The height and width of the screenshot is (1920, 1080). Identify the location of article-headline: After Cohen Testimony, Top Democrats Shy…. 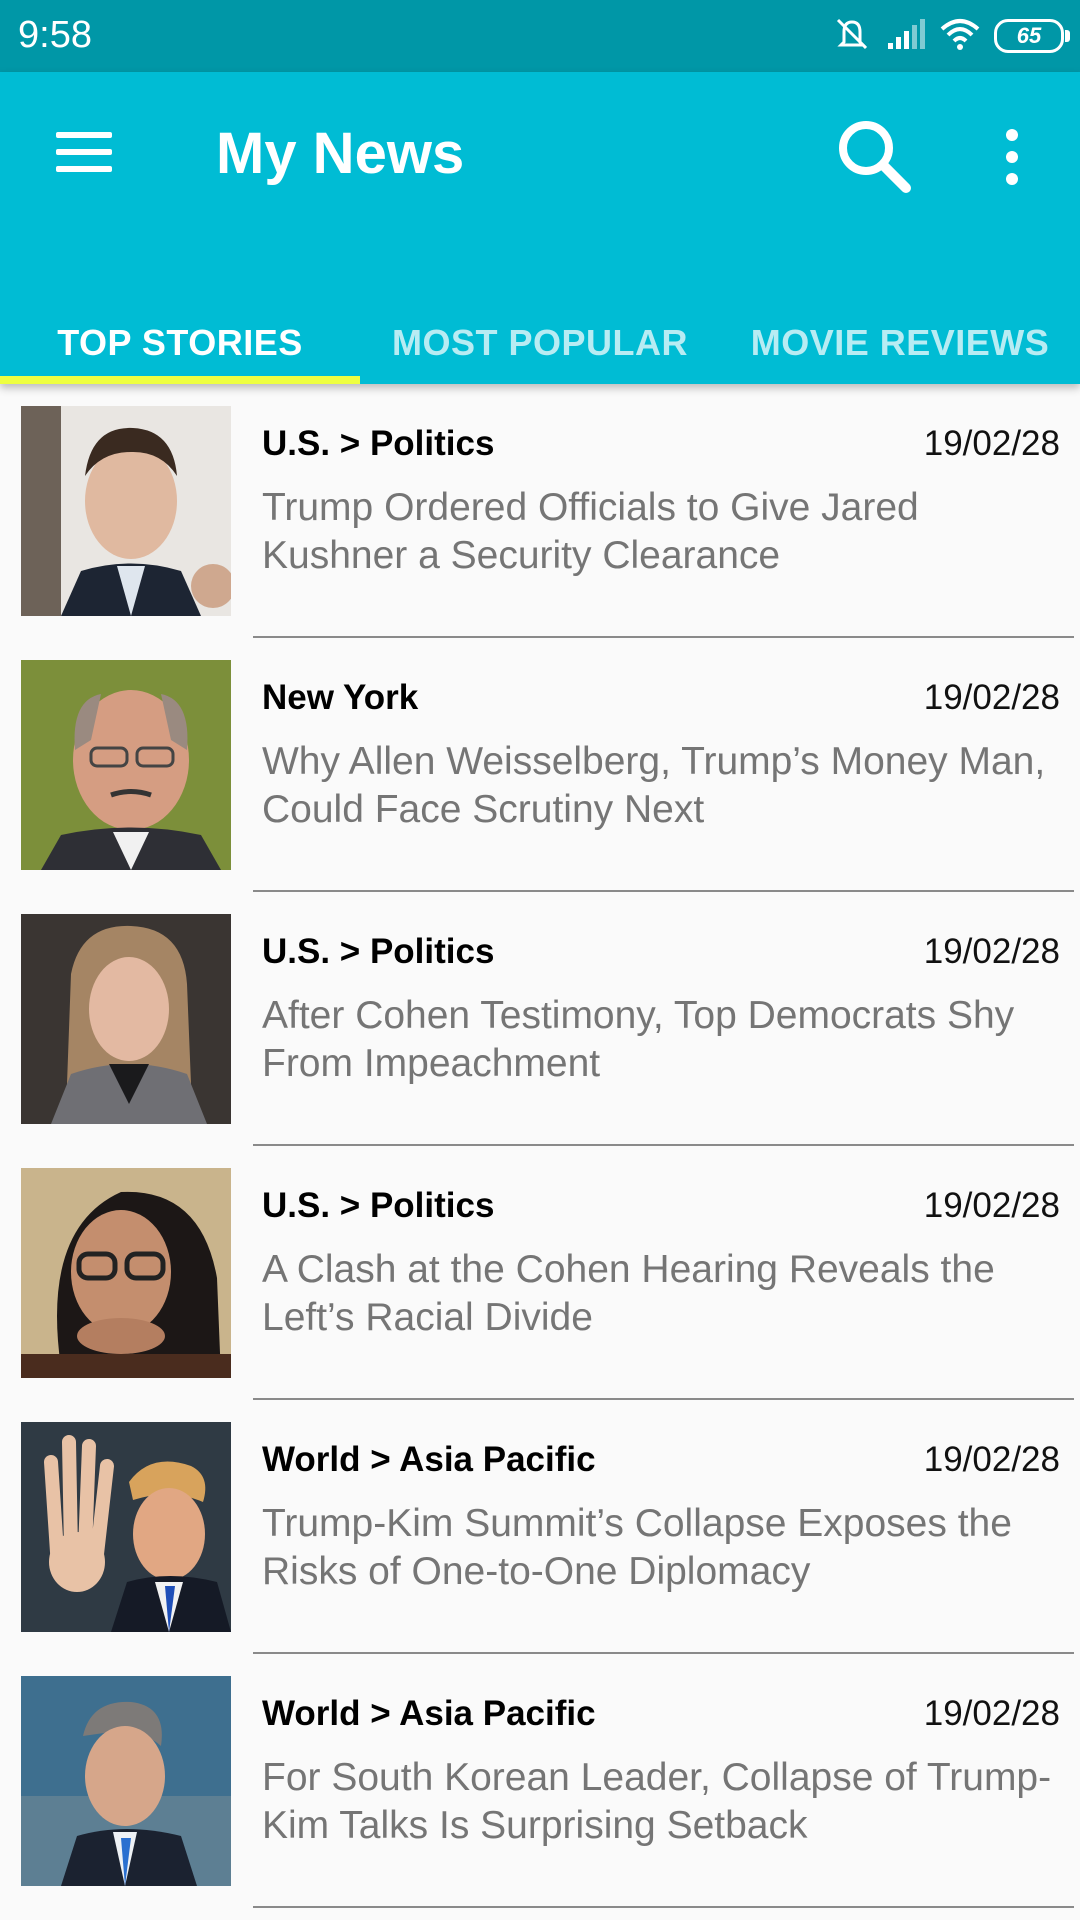
(638, 1039).